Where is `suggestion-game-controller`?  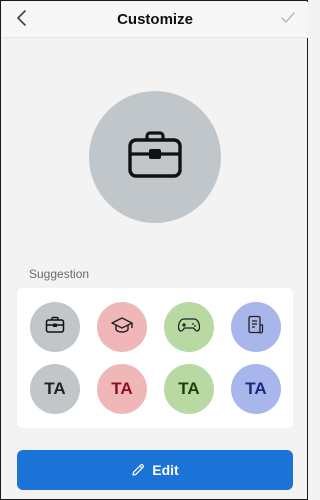 suggestion-game-controller is located at coordinates (189, 327).